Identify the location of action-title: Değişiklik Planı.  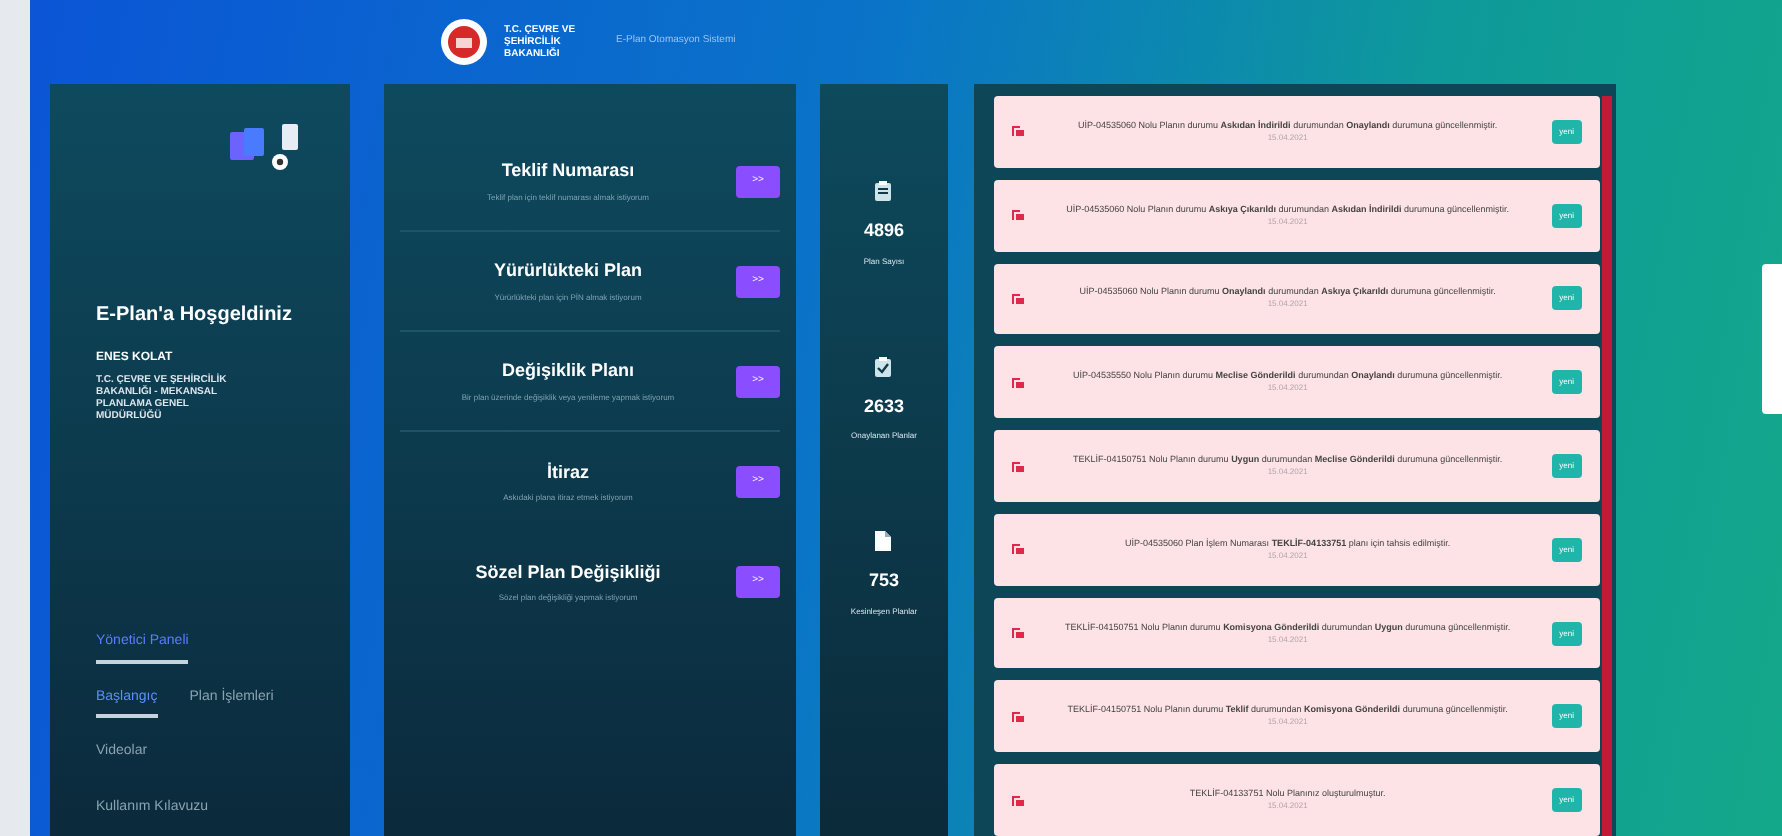
(568, 371).